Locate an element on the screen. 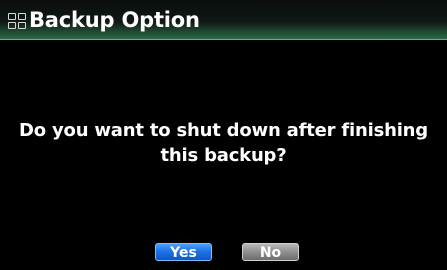  menu-grid-icon is located at coordinates (17, 21).